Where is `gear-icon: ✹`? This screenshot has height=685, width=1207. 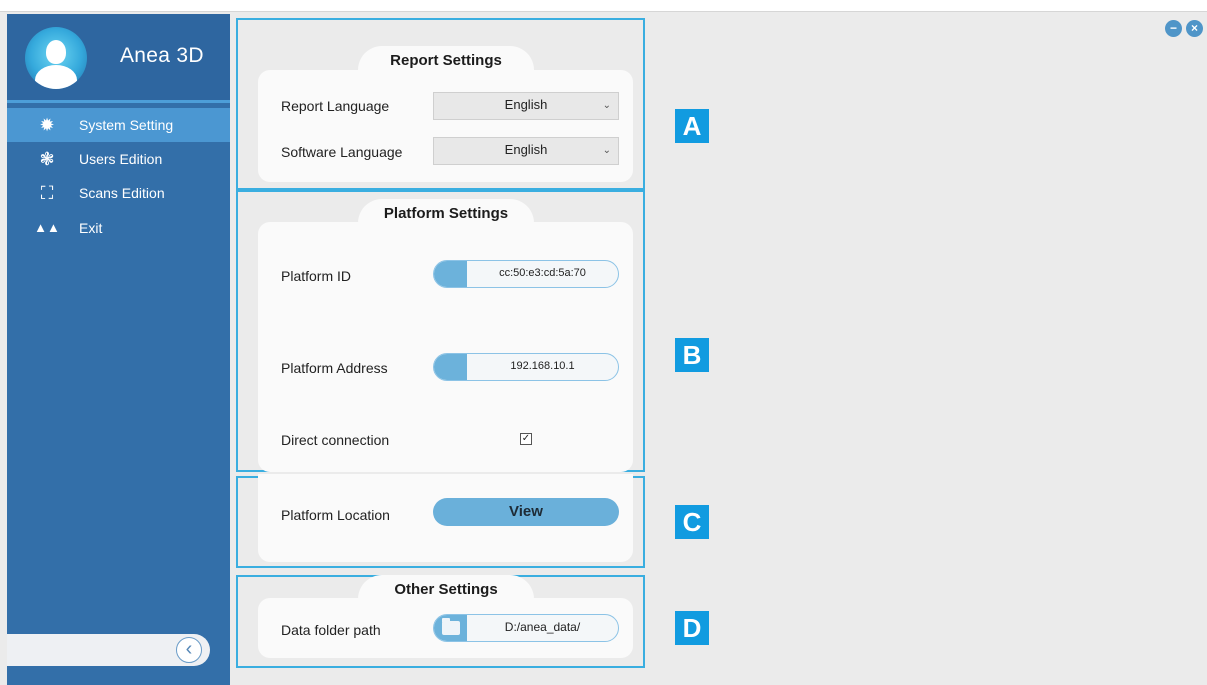
gear-icon: ✹ is located at coordinates (47, 125).